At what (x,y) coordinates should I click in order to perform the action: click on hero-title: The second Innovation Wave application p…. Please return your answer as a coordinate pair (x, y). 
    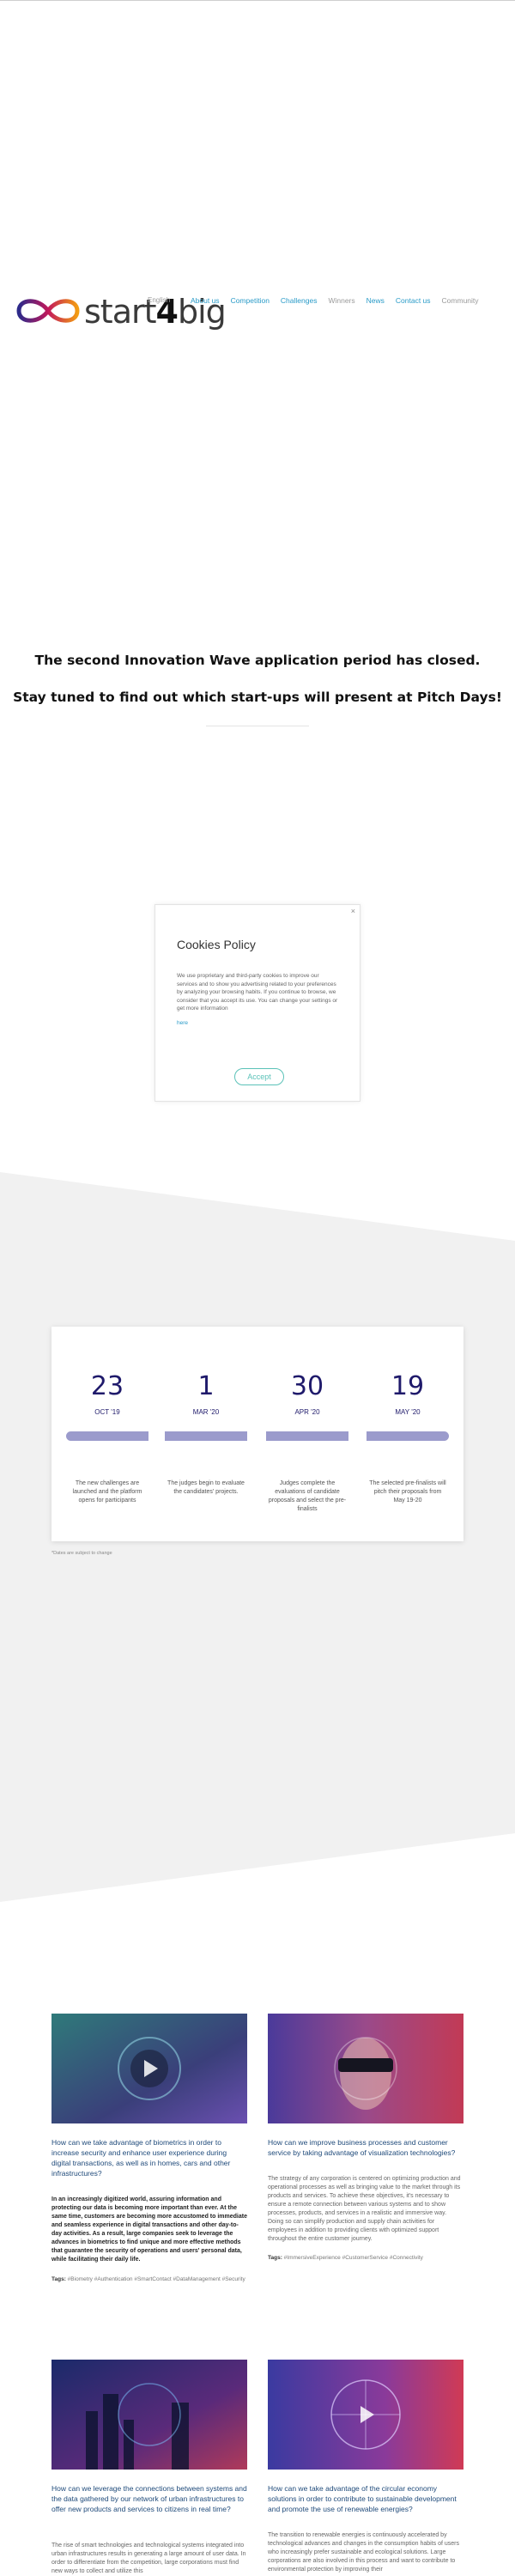
    Looking at the image, I should click on (257, 660).